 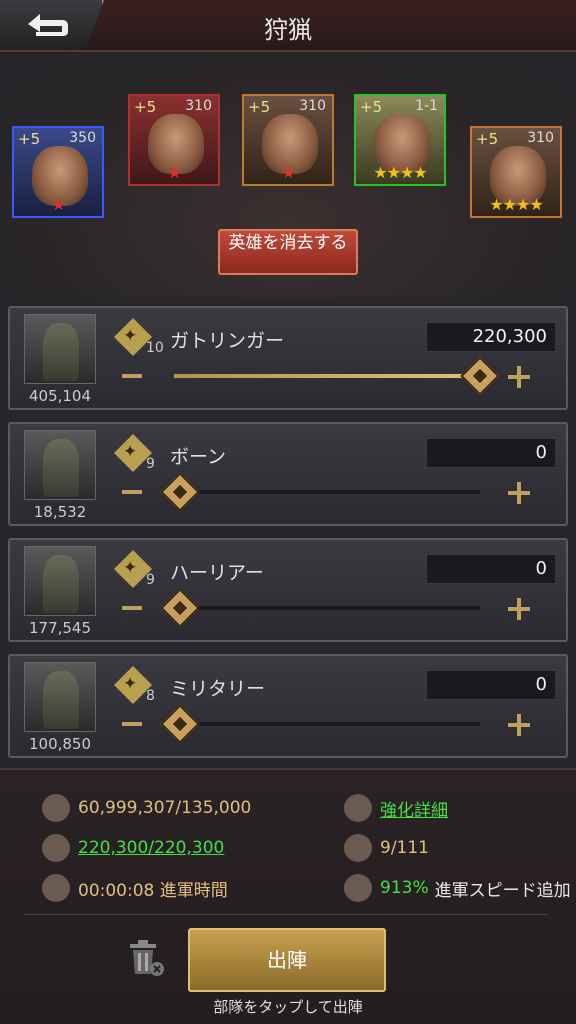 I want to click on troop-count: 100,850, so click(x=60, y=744).